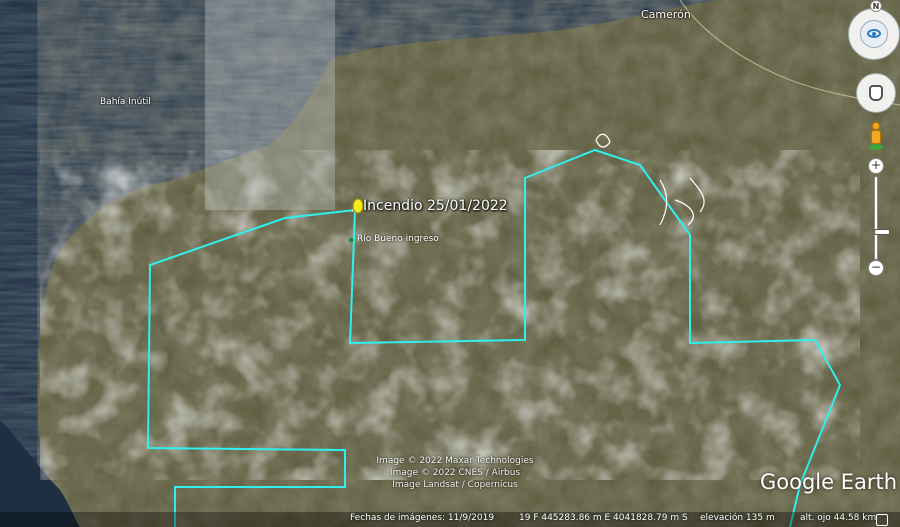 The width and height of the screenshot is (900, 527). I want to click on zoom-out-button: −, so click(876, 268).